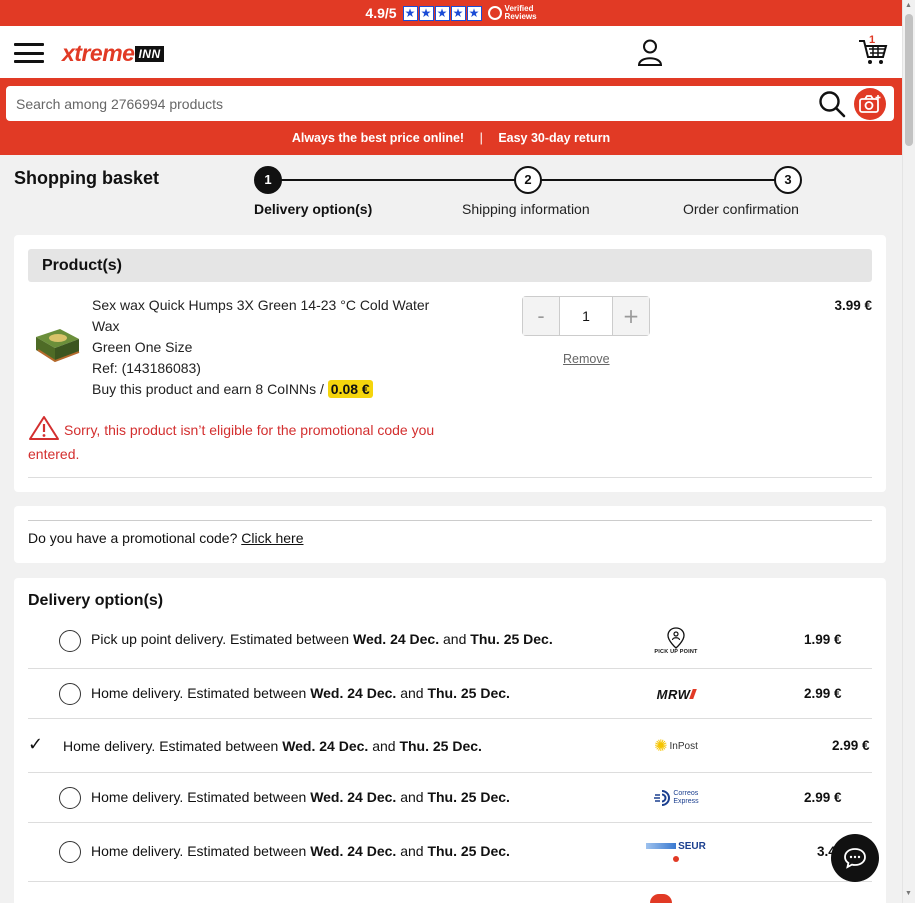 The height and width of the screenshot is (903, 915). I want to click on carrier-logo-pickup: PICK UP POINT, so click(676, 641).